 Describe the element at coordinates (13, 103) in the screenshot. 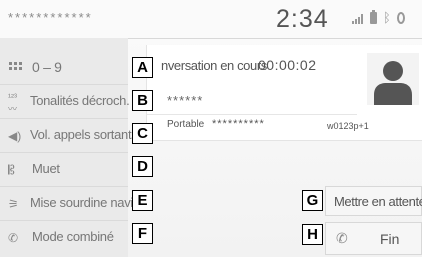

I see `tones-icon: ¹²³ 〰` at that location.